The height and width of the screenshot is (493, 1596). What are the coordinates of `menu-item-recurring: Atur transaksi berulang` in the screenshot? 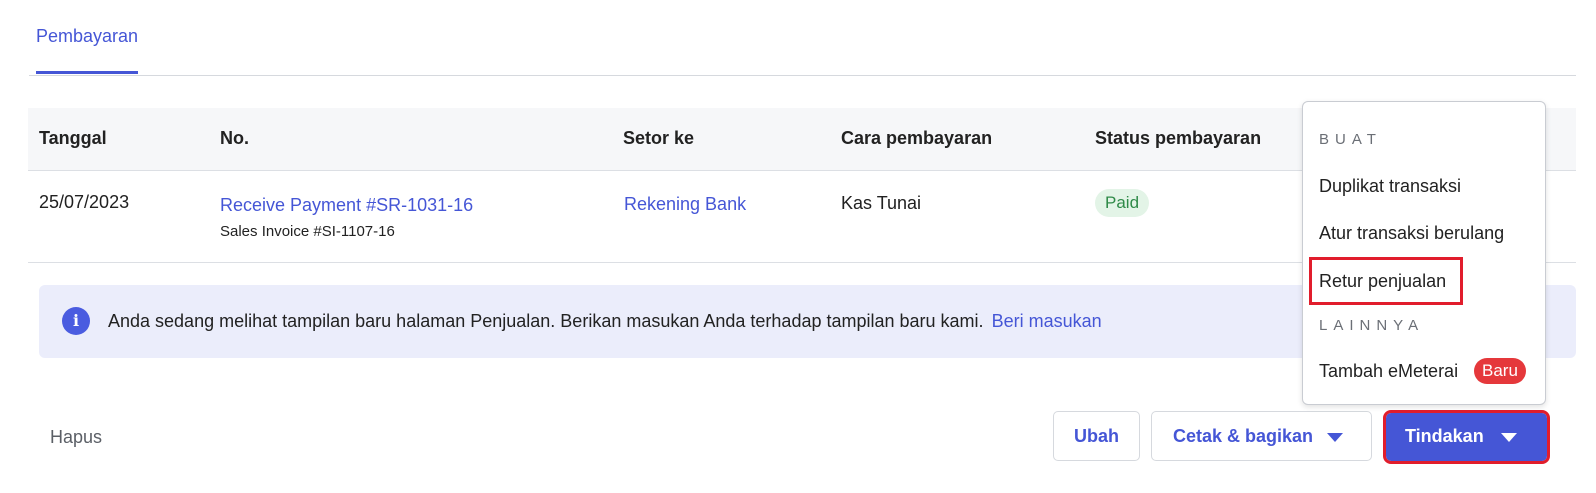 It's located at (1411, 233).